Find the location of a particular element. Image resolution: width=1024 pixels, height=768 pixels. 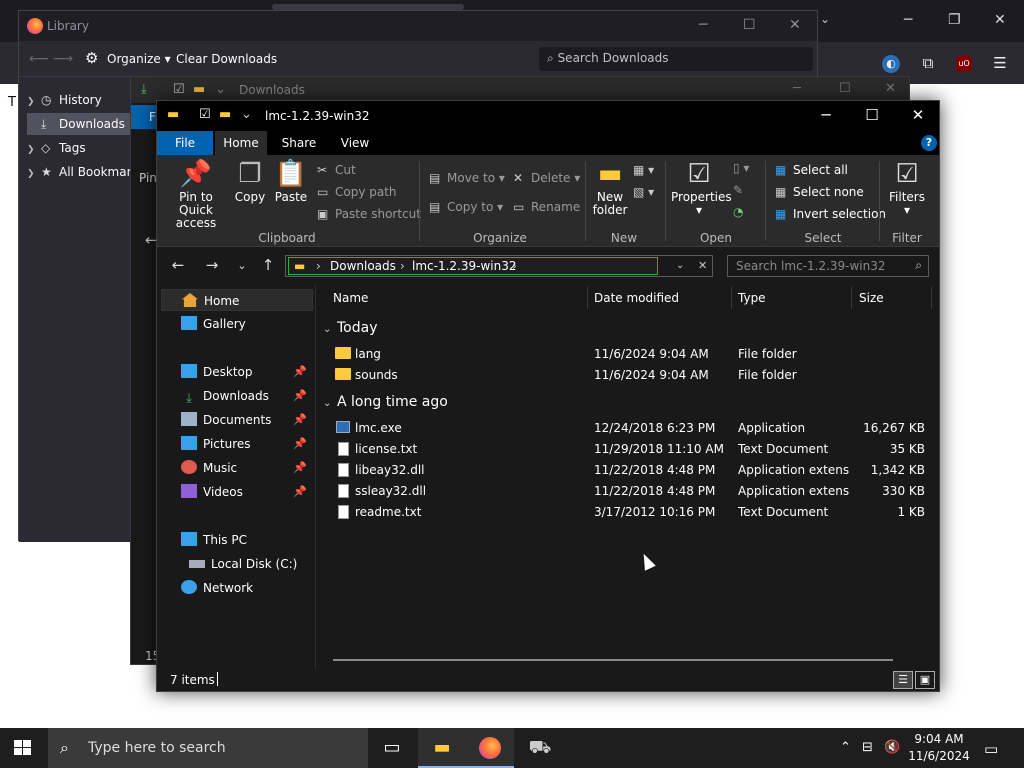

recent-locations-icon: ⌄ is located at coordinates (242, 265).